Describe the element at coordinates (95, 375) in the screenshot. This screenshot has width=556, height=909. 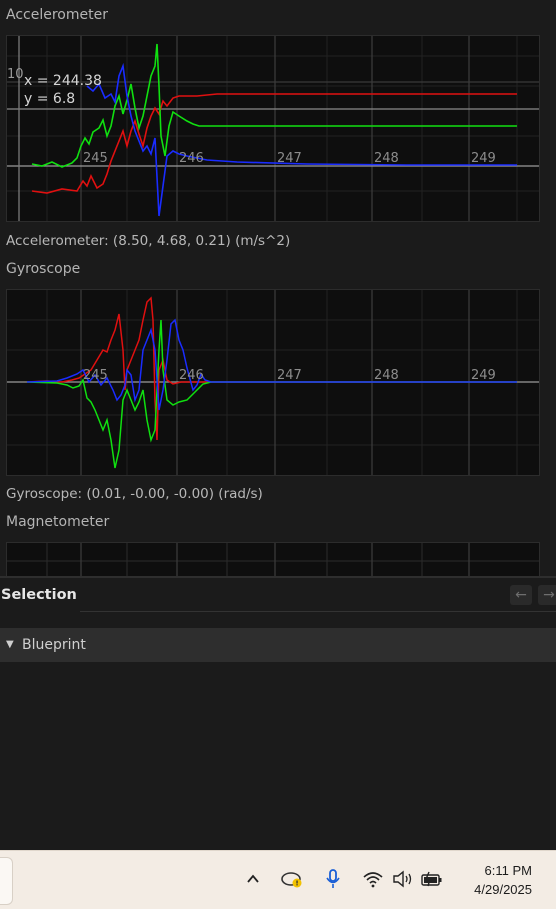
I see `gyro-xtick-245: 245` at that location.